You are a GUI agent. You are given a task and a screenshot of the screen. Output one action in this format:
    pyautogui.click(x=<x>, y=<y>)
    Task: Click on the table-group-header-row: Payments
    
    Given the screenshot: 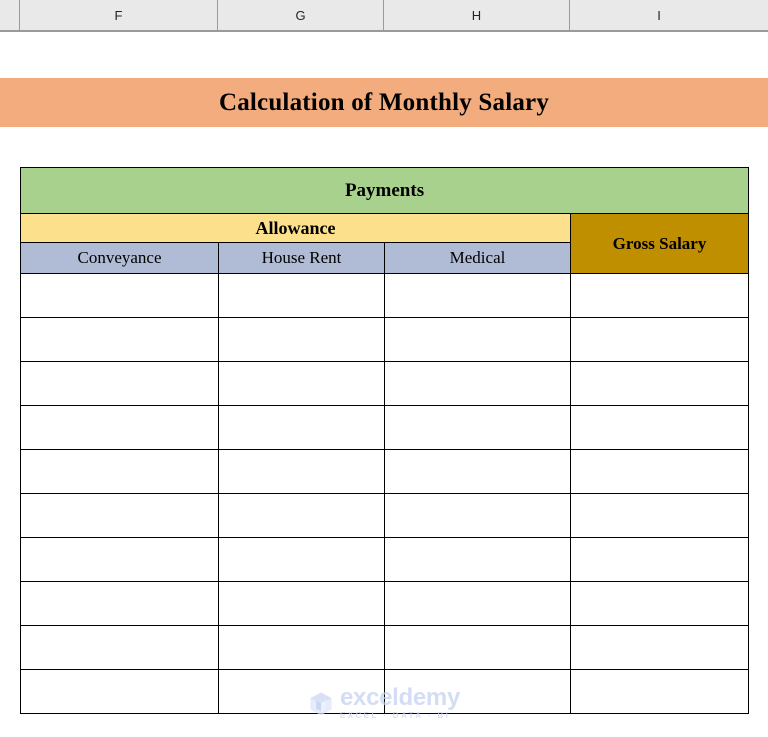 What is the action you would take?
    pyautogui.click(x=384, y=190)
    